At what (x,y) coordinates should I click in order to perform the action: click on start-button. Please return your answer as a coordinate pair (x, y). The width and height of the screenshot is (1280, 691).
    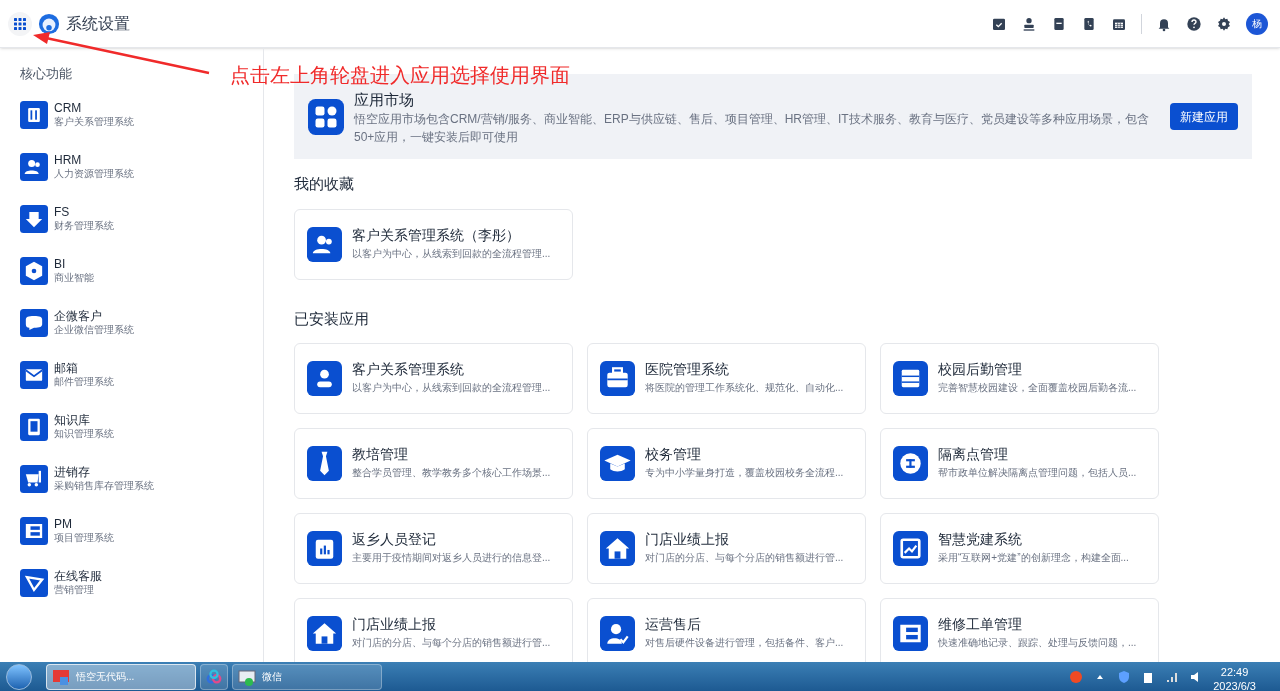
    Looking at the image, I should click on (19, 676).